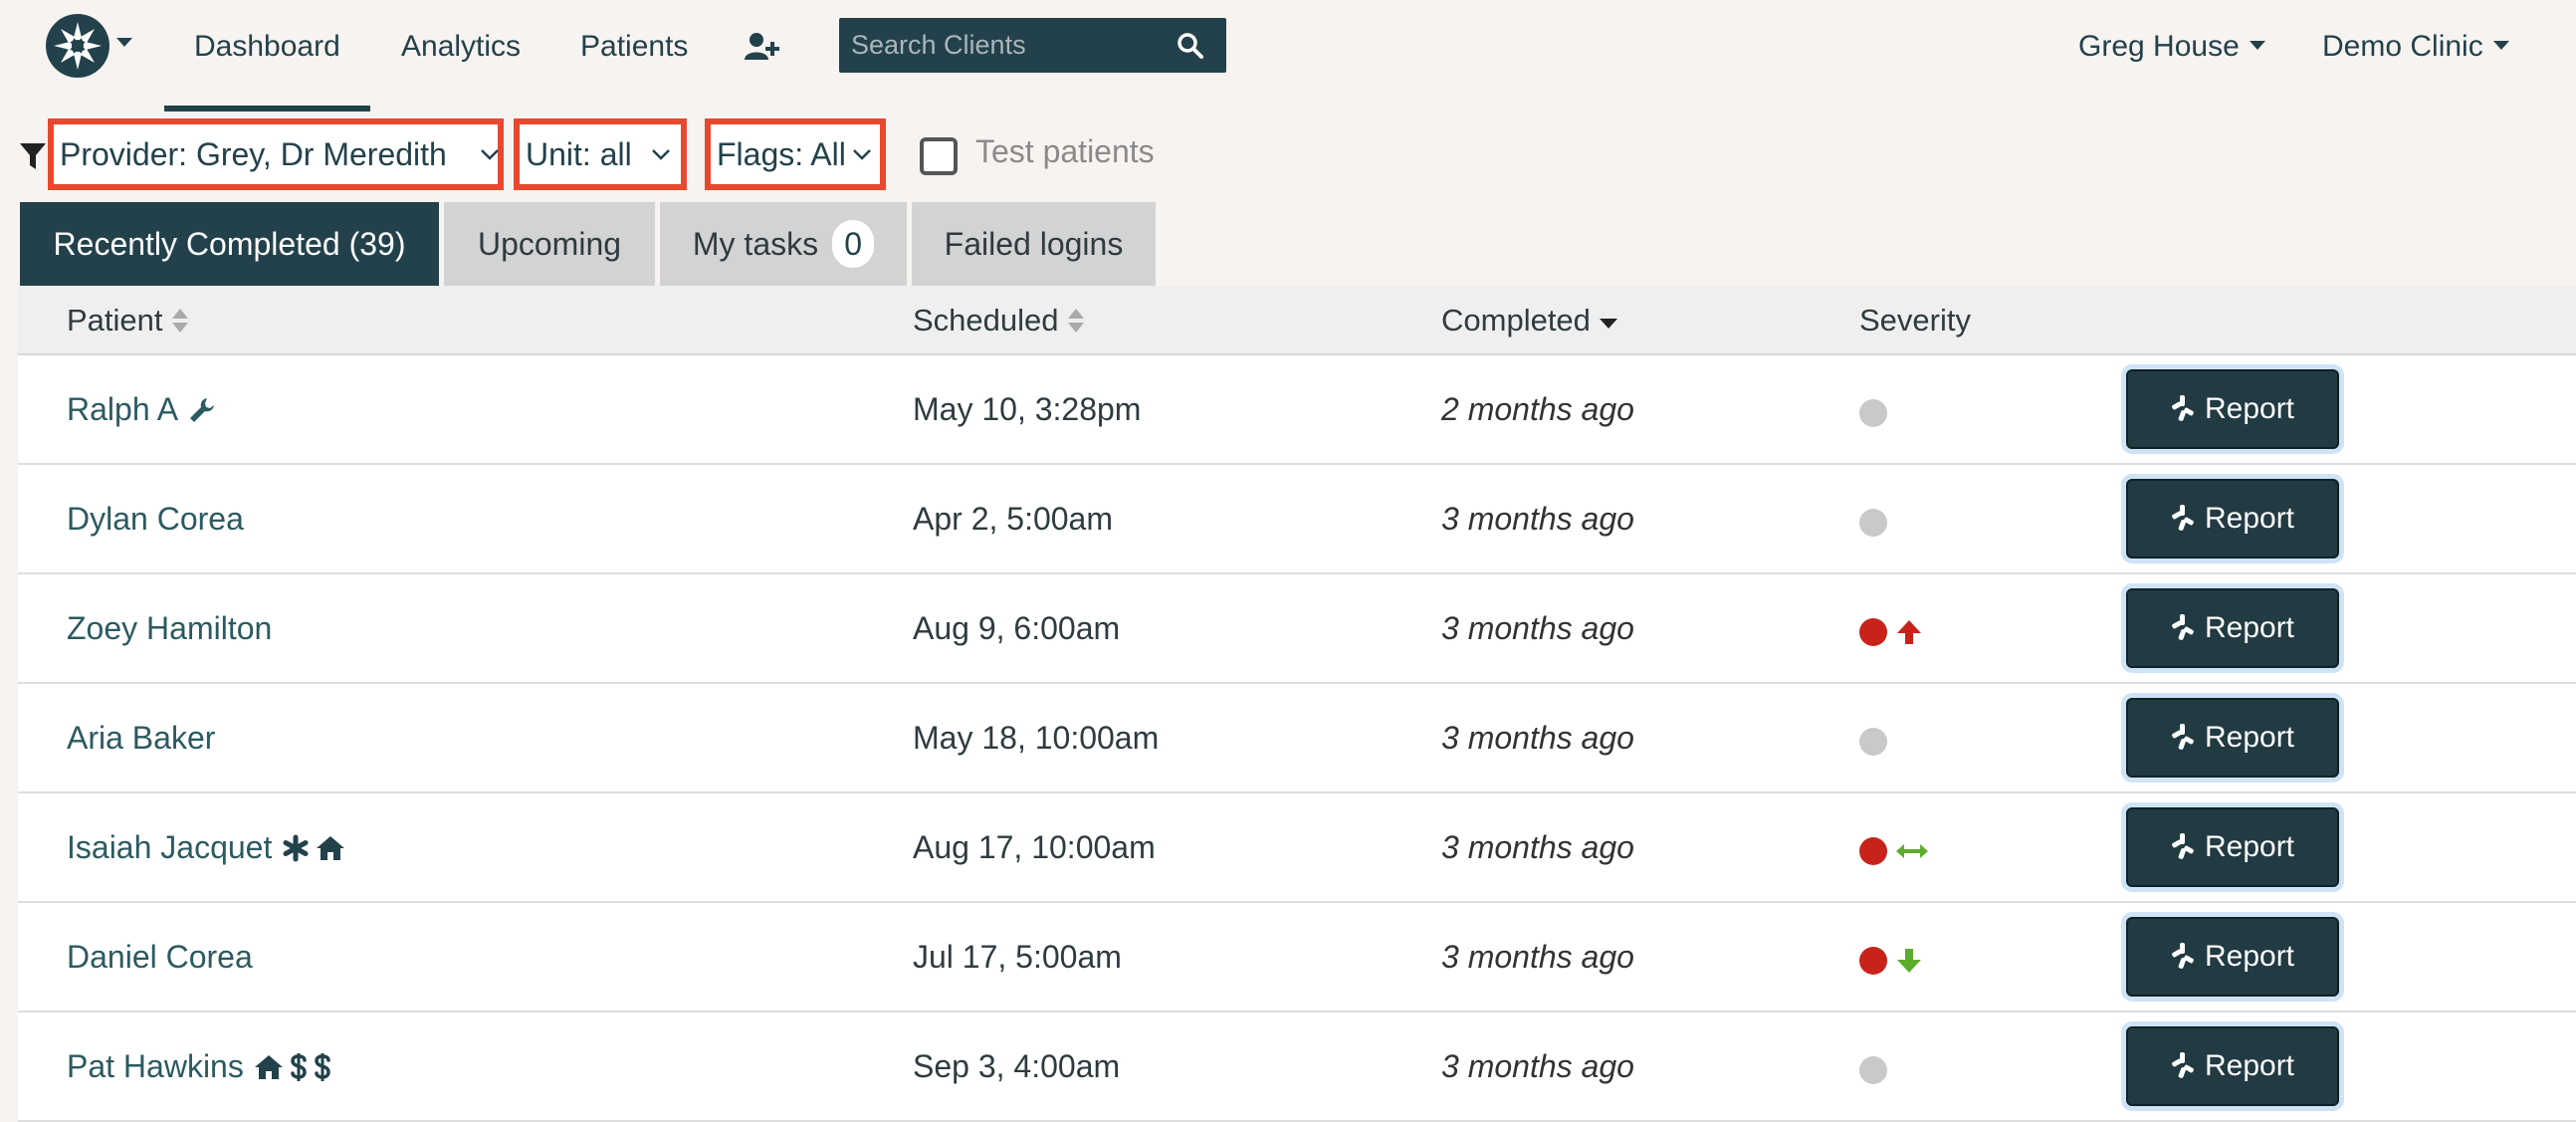 This screenshot has width=2576, height=1122. What do you see at coordinates (1017, 628) in the screenshot?
I see `scheduled-date: Aug 9, 6:00am` at bounding box center [1017, 628].